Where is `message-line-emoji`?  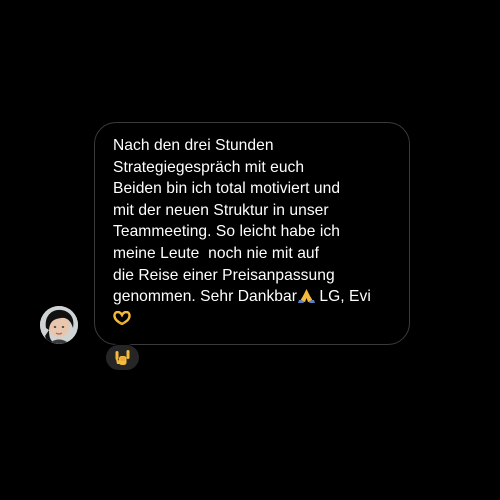
message-line-emoji is located at coordinates (255, 319).